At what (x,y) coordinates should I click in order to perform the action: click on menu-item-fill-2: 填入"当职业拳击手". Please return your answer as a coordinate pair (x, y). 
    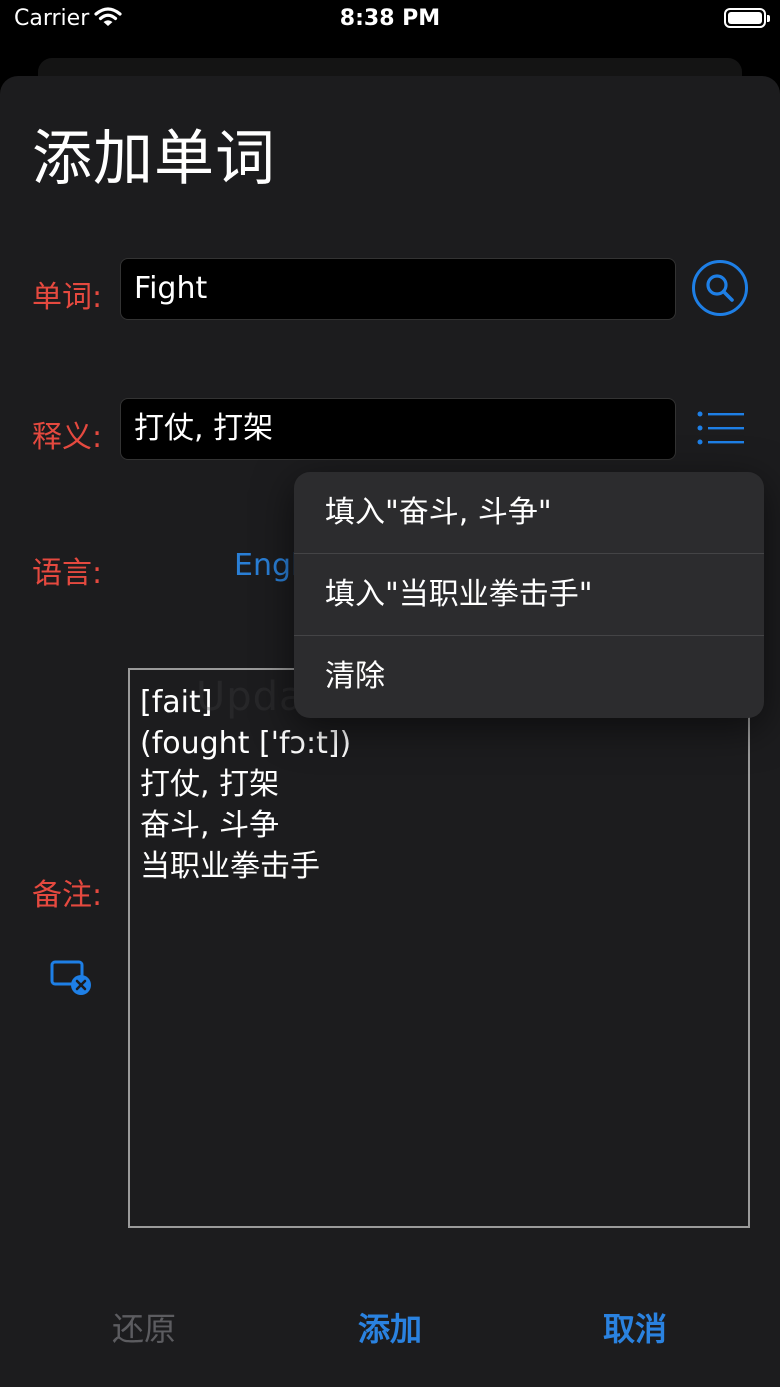
    Looking at the image, I should click on (529, 595).